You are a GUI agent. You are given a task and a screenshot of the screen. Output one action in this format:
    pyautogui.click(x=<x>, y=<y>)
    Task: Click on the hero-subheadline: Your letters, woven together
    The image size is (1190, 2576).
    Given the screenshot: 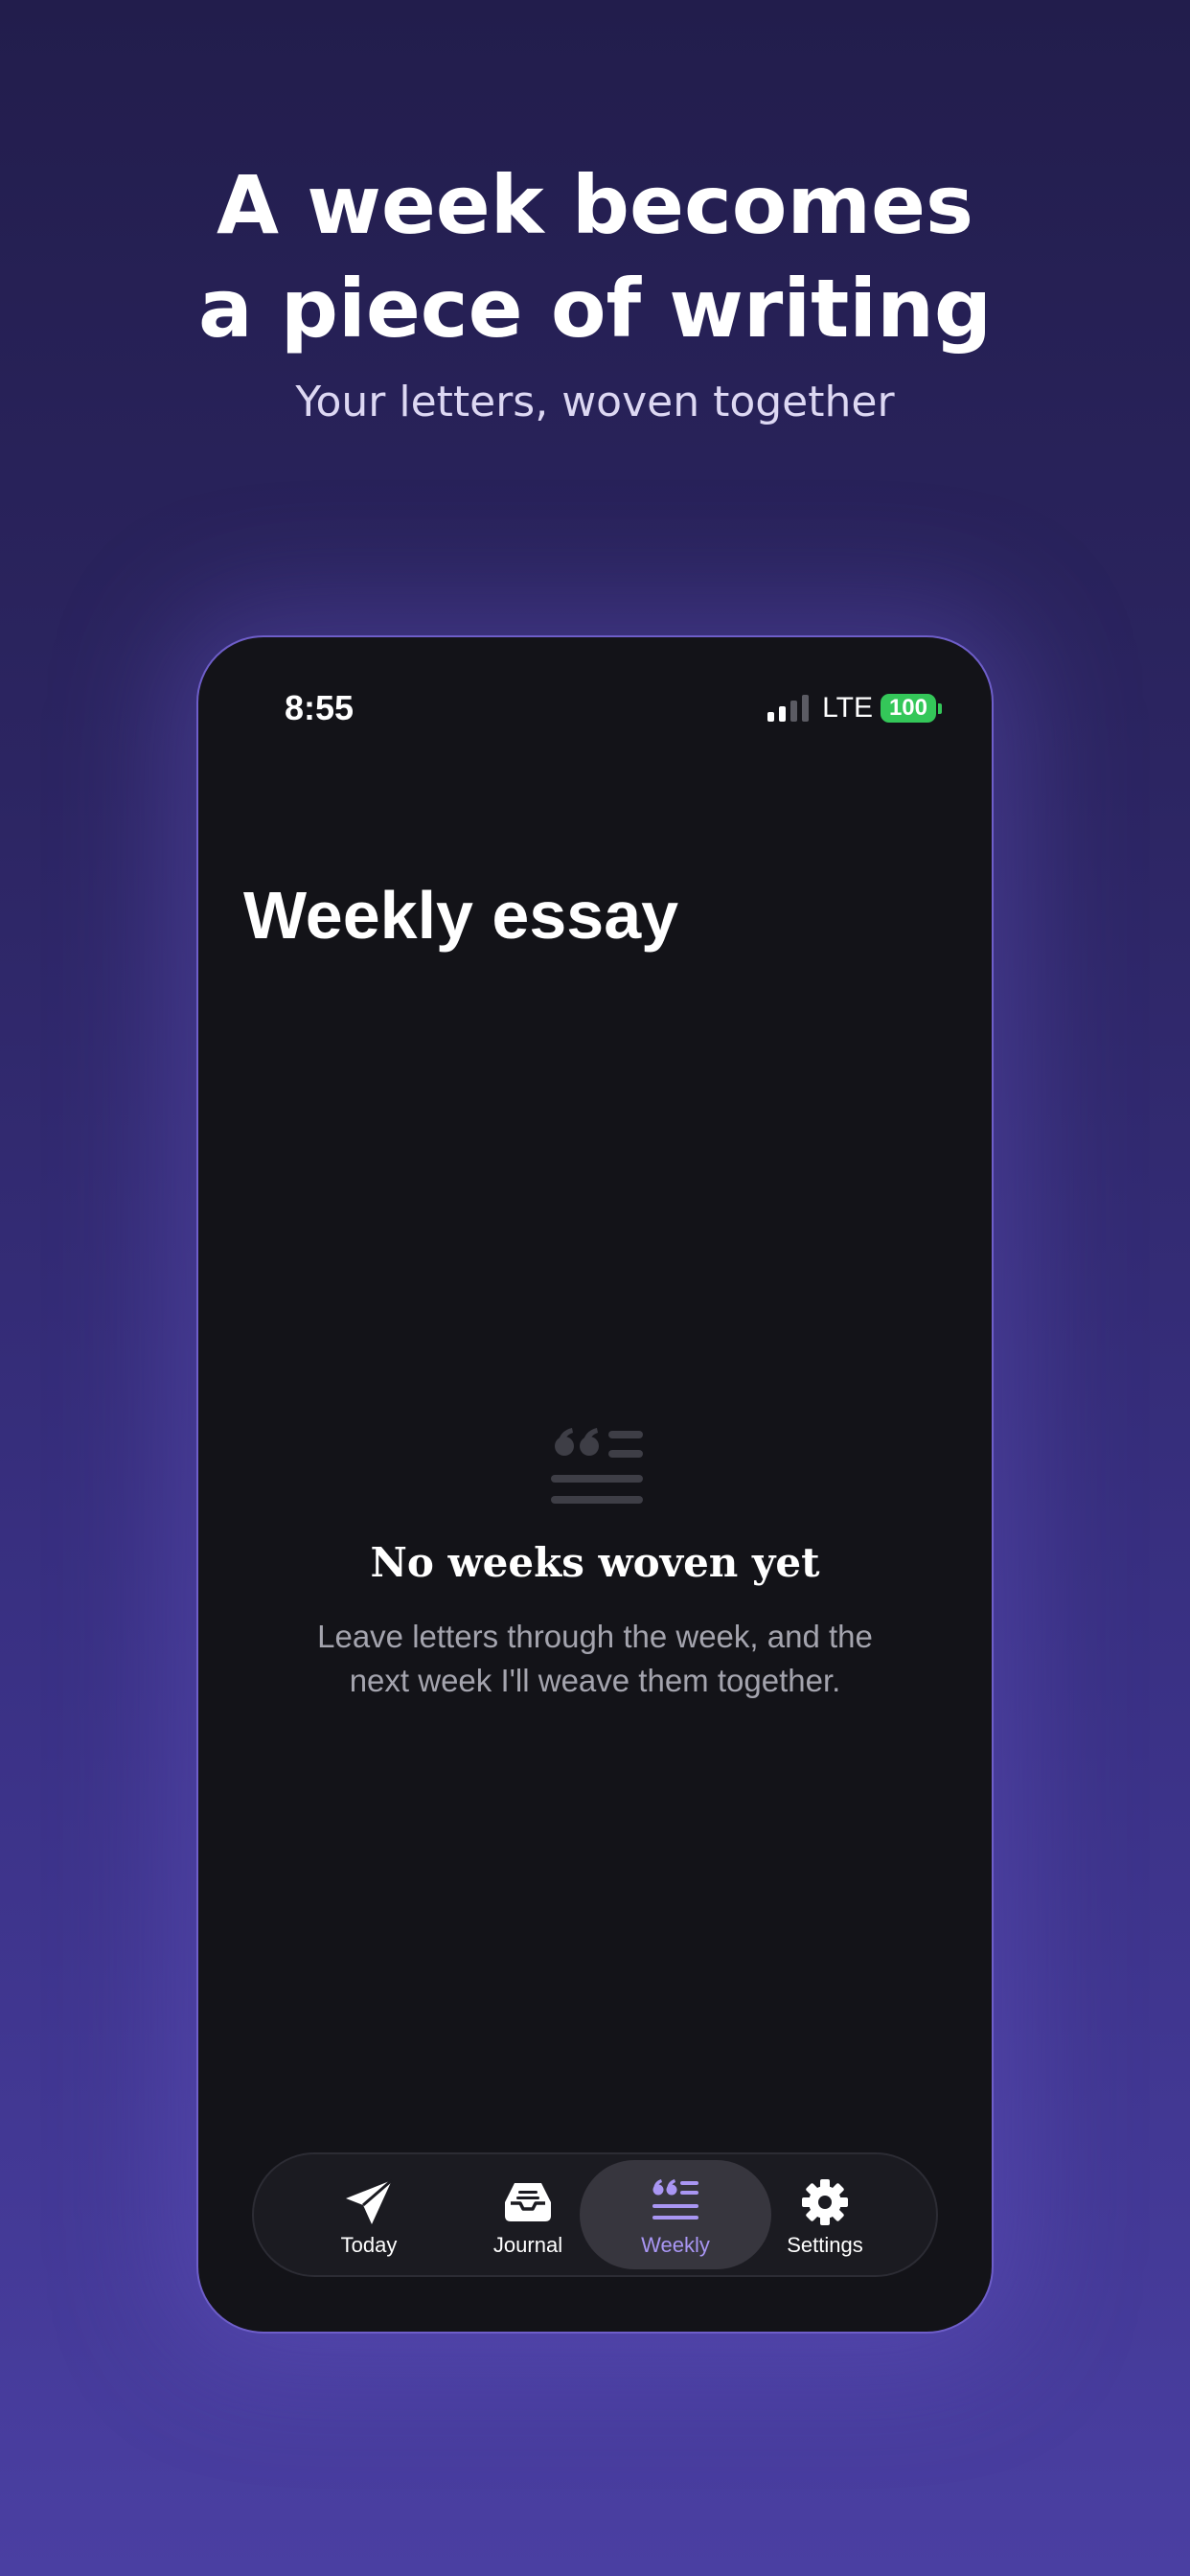 What is the action you would take?
    pyautogui.click(x=595, y=402)
    